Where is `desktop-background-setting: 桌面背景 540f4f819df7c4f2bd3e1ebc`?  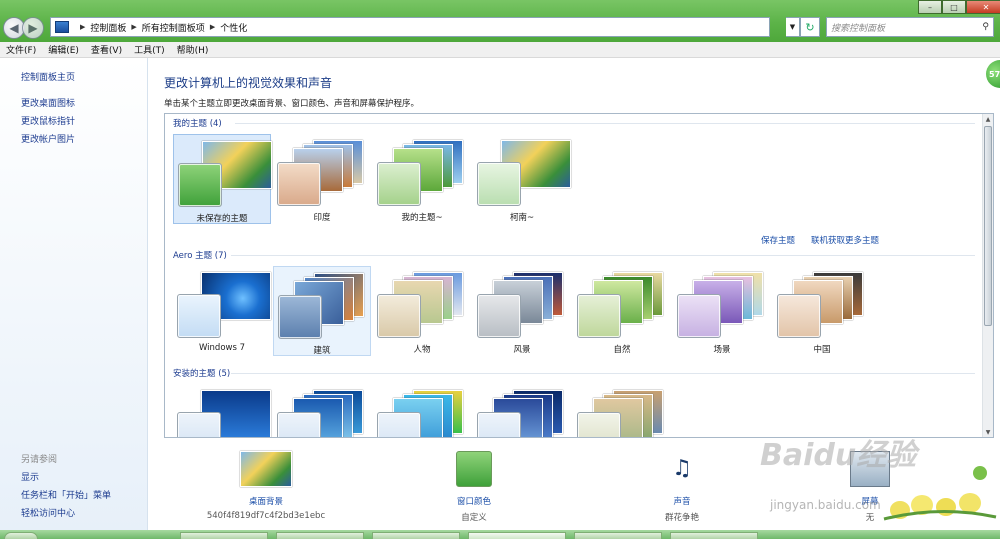
desktop-background-setting: 桌面背景 540f4f819df7c4f2bd3e1ebc is located at coordinates (266, 486).